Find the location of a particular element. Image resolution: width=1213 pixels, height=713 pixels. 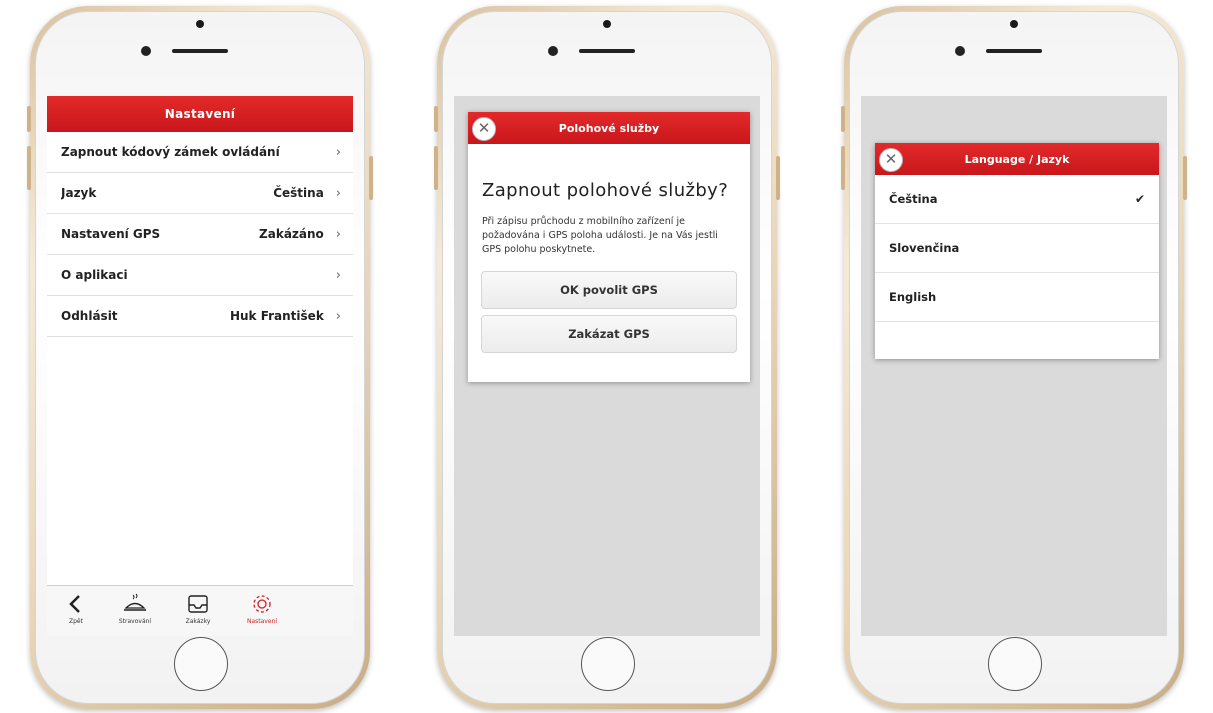

tab-orders: Zakázky is located at coordinates (198, 607).